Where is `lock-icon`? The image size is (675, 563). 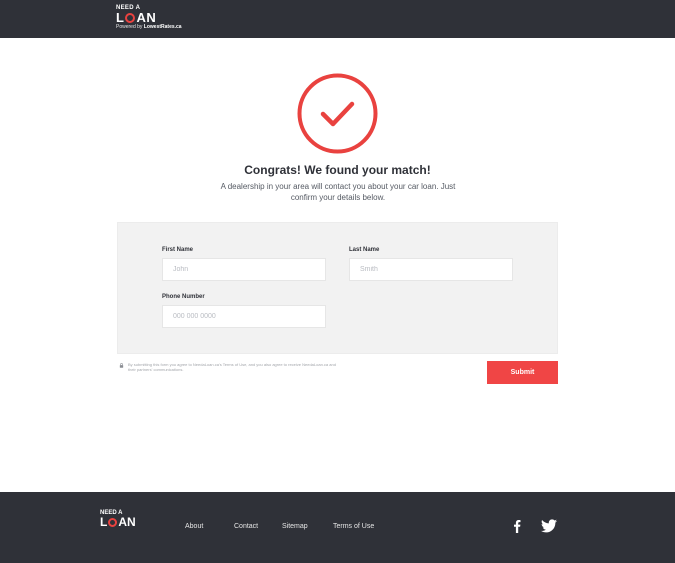
lock-icon is located at coordinates (121, 365).